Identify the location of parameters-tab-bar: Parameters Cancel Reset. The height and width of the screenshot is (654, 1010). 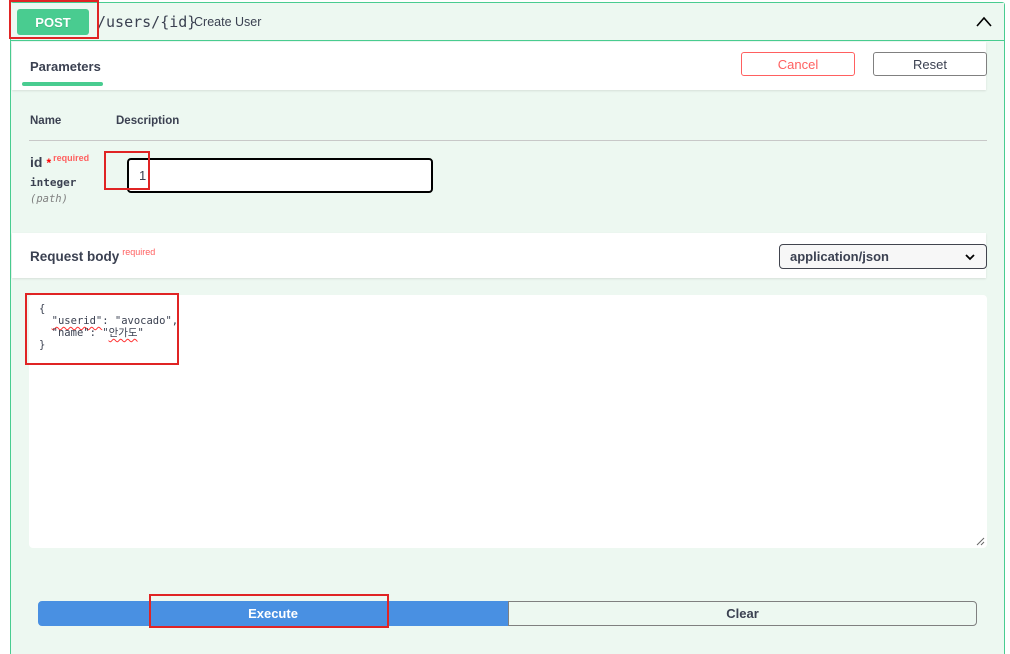
(499, 66).